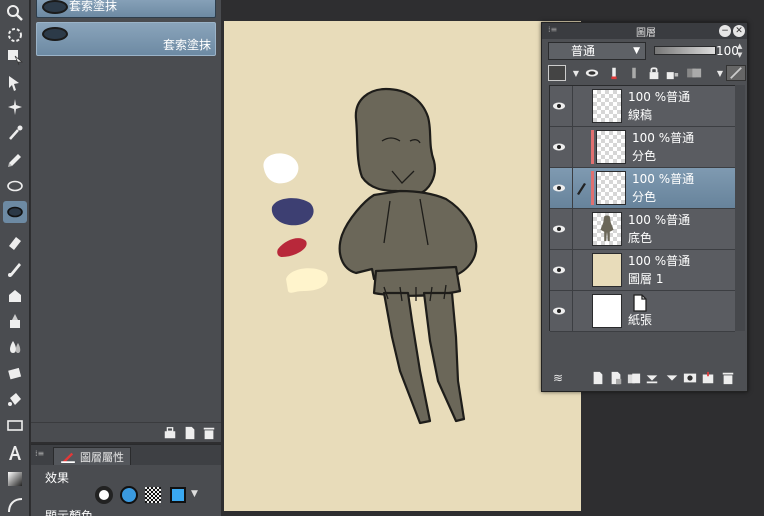  Describe the element at coordinates (557, 73) in the screenshot. I see `layer-color-swatch-icon` at that location.